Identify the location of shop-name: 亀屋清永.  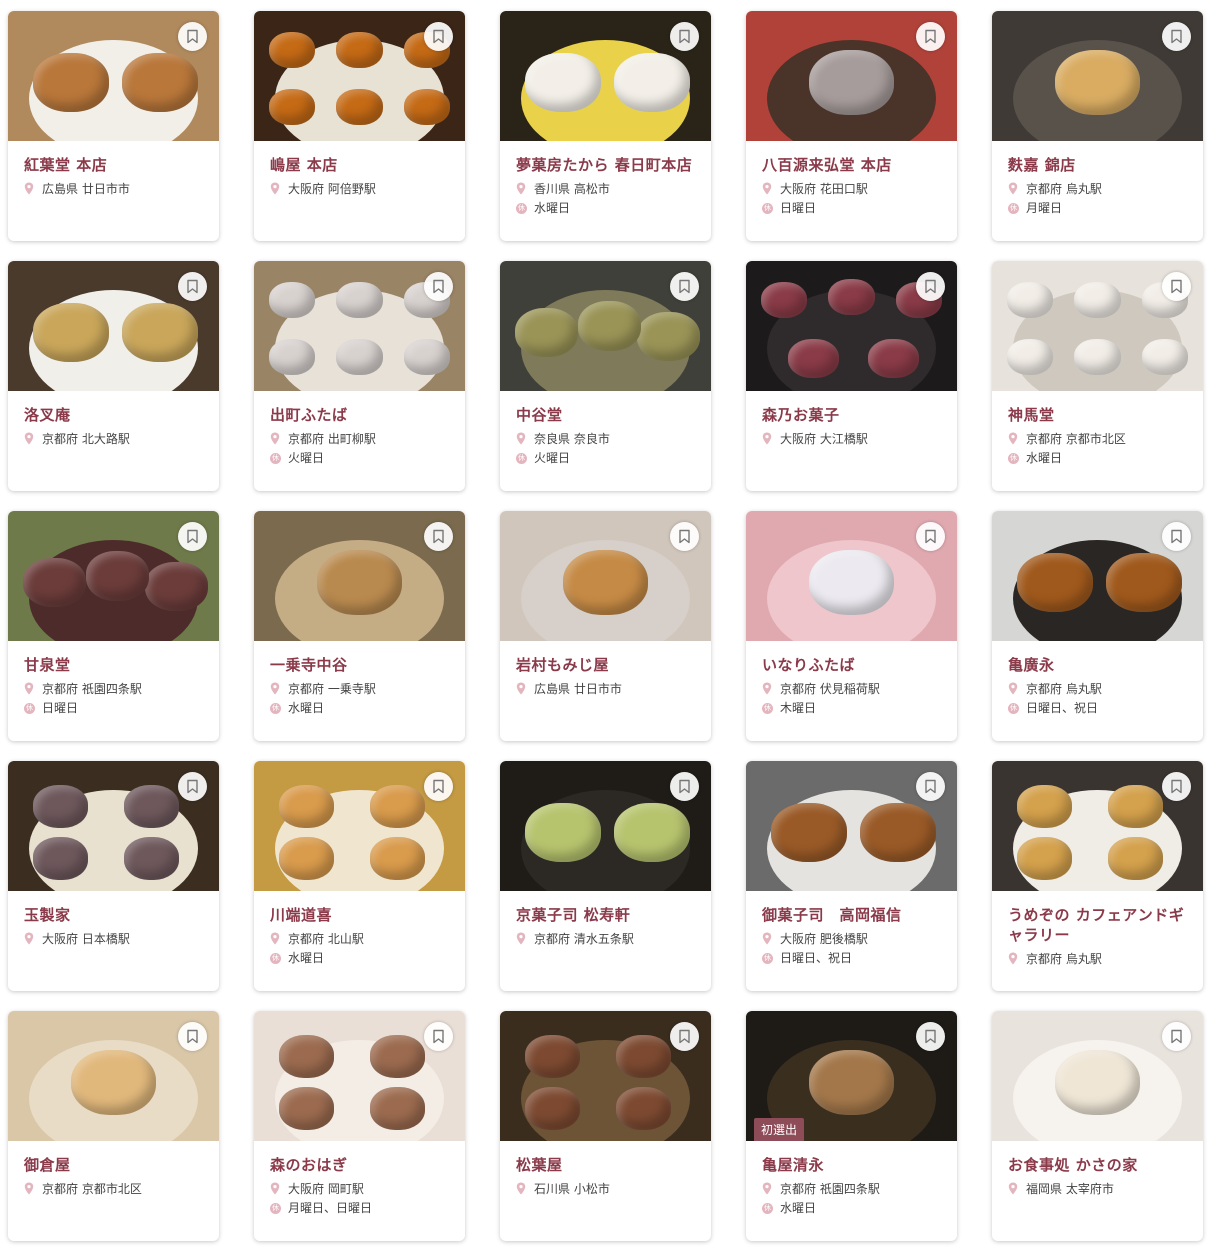
(851, 1165).